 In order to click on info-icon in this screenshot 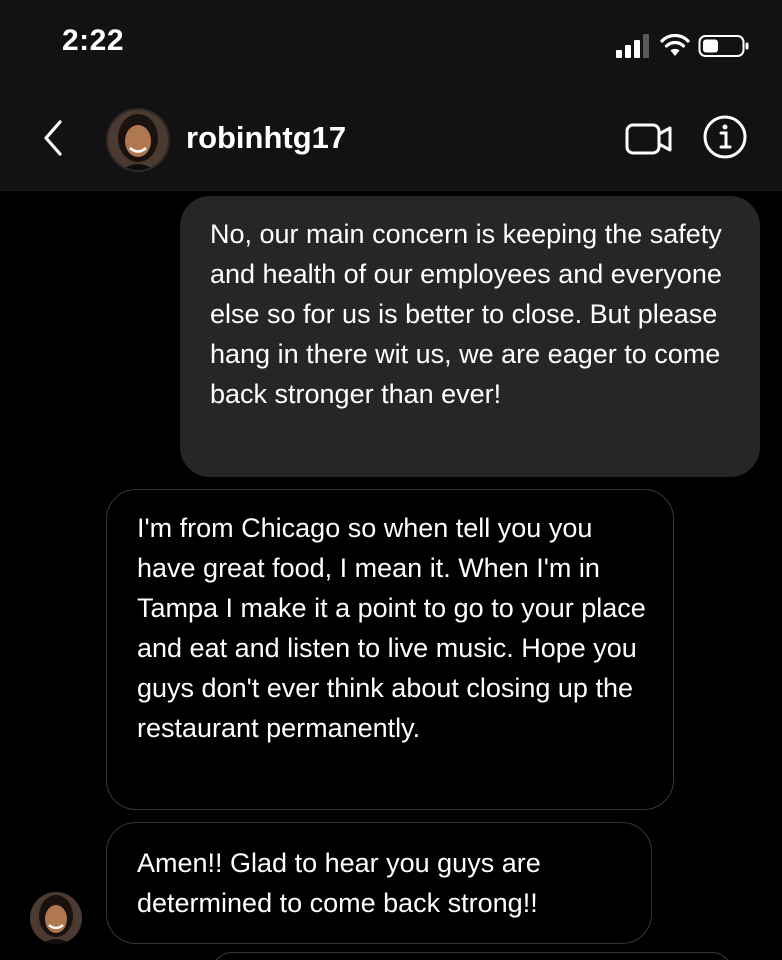, I will do `click(725, 137)`.